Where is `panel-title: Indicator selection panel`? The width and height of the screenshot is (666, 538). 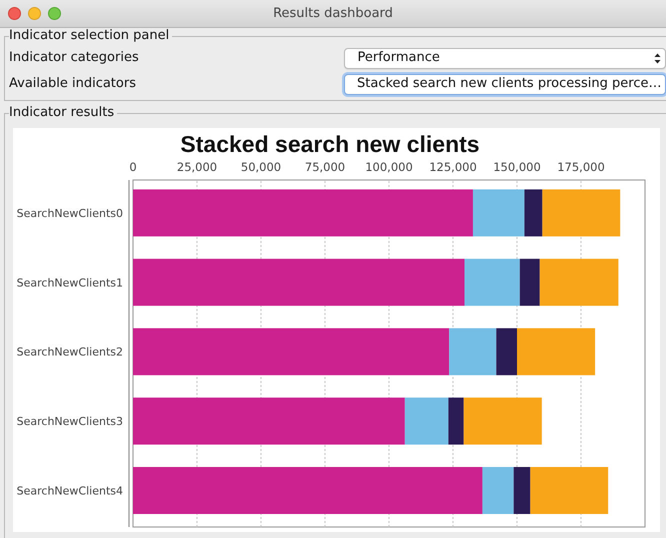 panel-title: Indicator selection panel is located at coordinates (90, 36).